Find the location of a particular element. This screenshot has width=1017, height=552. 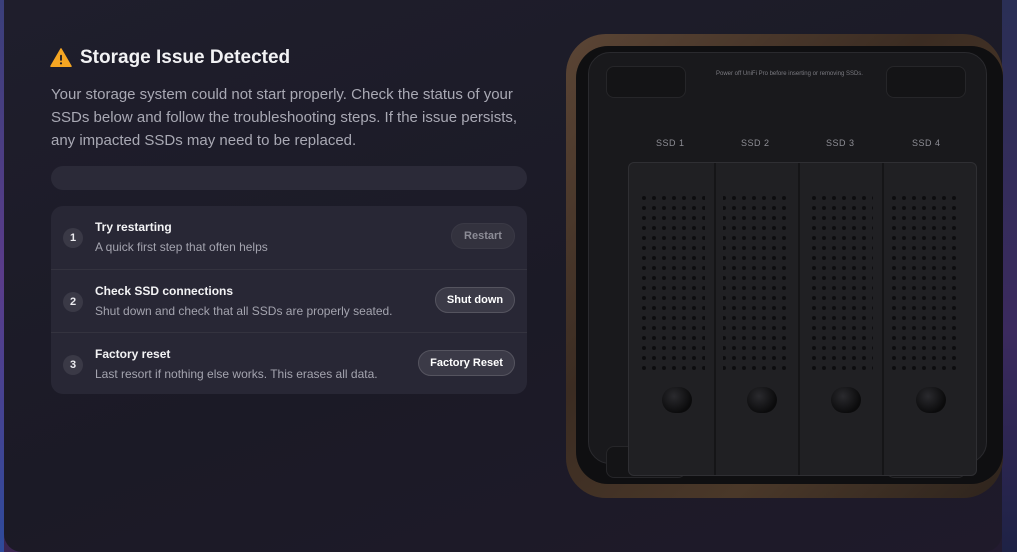

step-title: Try restarting is located at coordinates (133, 227).